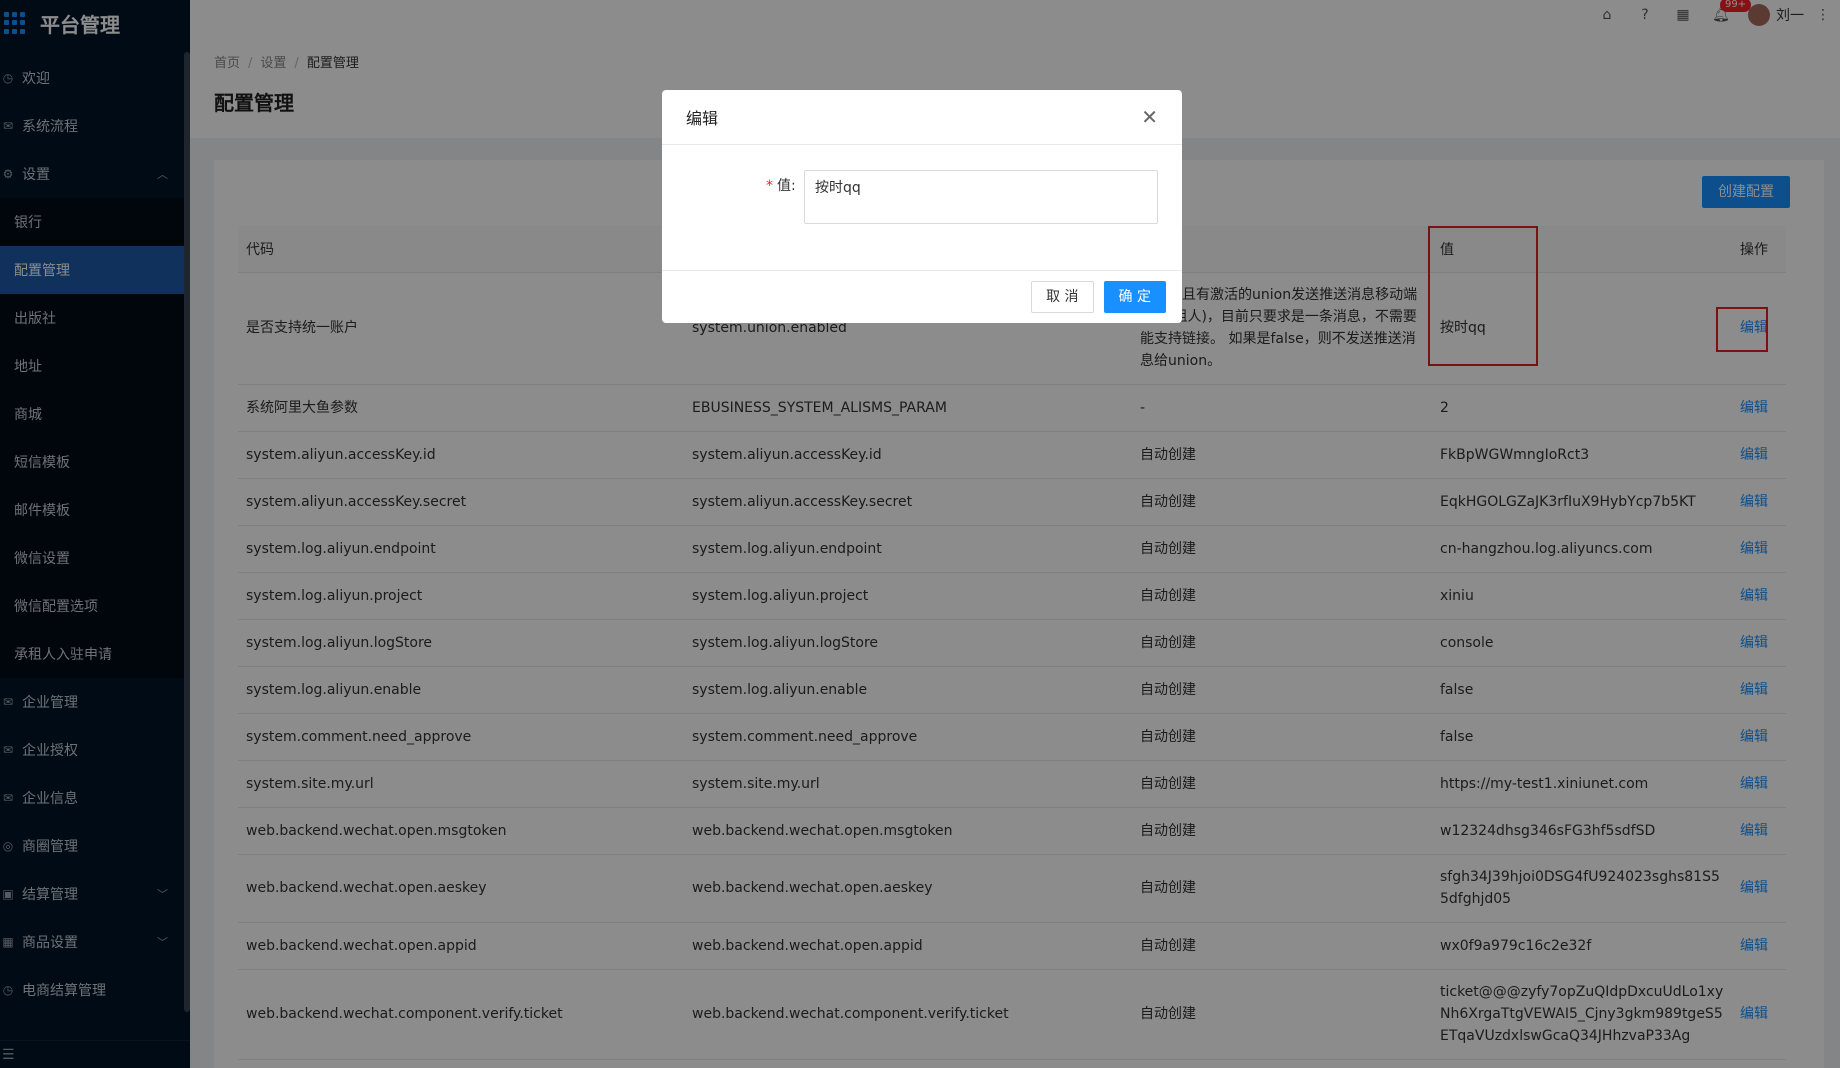  What do you see at coordinates (1149, 117) in the screenshot?
I see `close-icon: ✕` at bounding box center [1149, 117].